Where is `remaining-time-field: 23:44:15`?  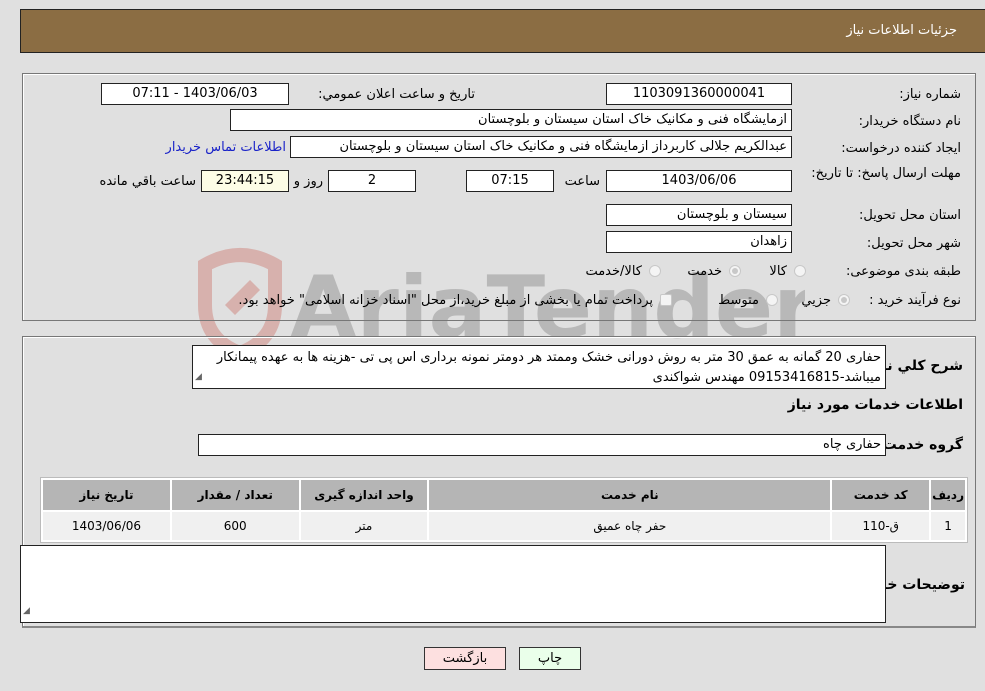
remaining-time-field: 23:44:15 is located at coordinates (245, 181).